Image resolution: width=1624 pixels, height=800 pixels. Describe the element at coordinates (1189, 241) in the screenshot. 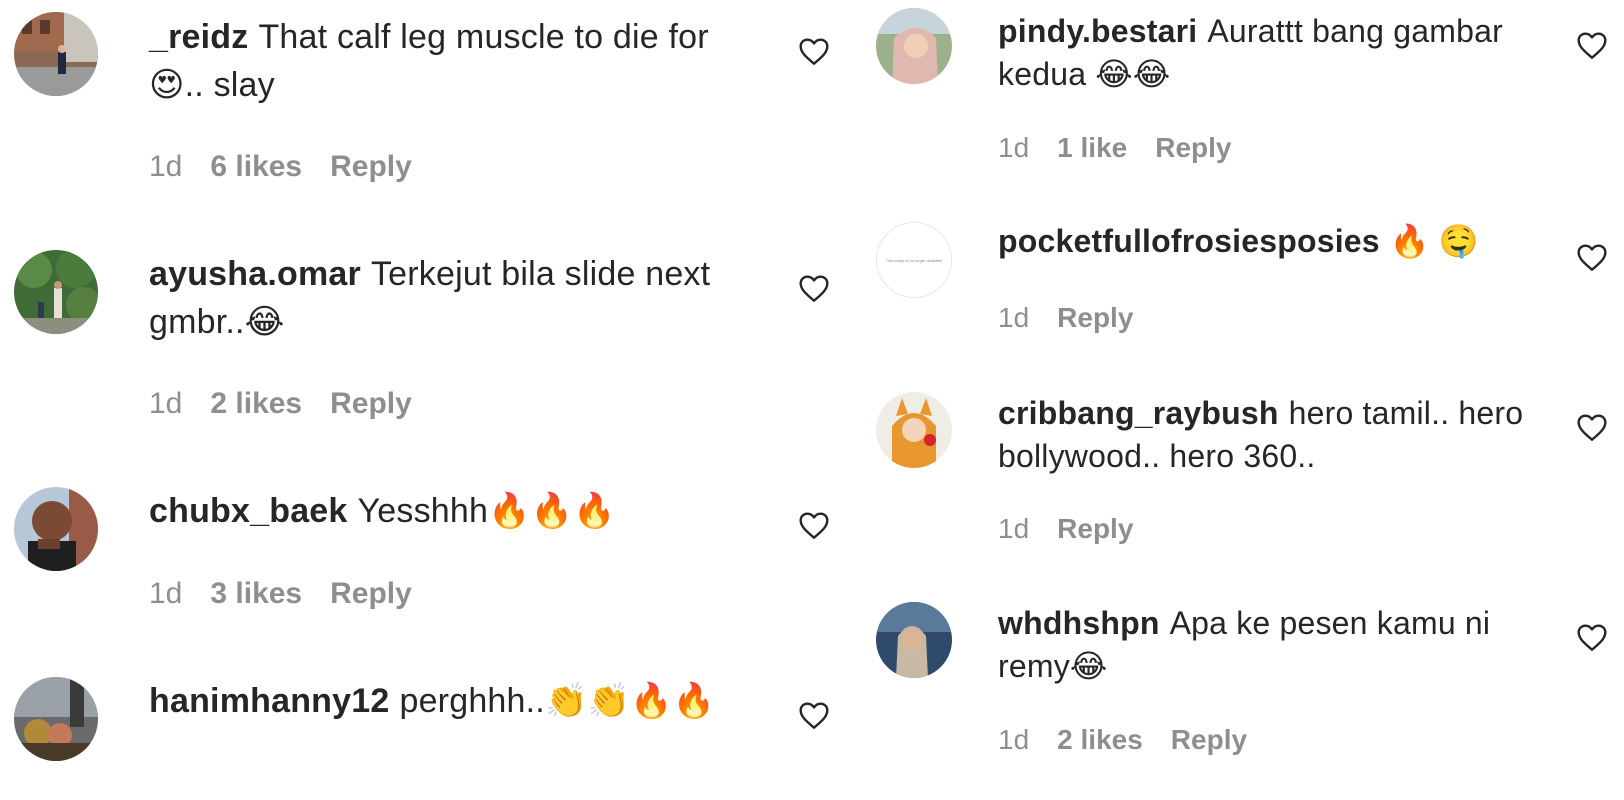

I see `comment-username: pocketfullofrosiesposies` at that location.